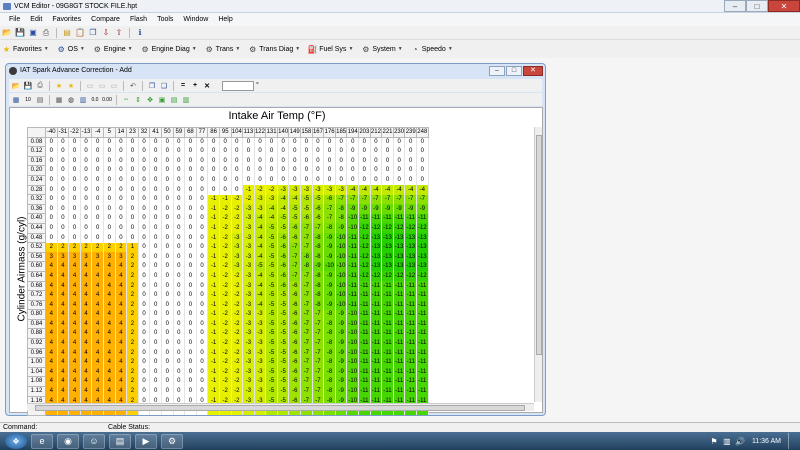 This screenshot has width=800, height=450. I want to click on paste-table-icon: ❑, so click(164, 86).